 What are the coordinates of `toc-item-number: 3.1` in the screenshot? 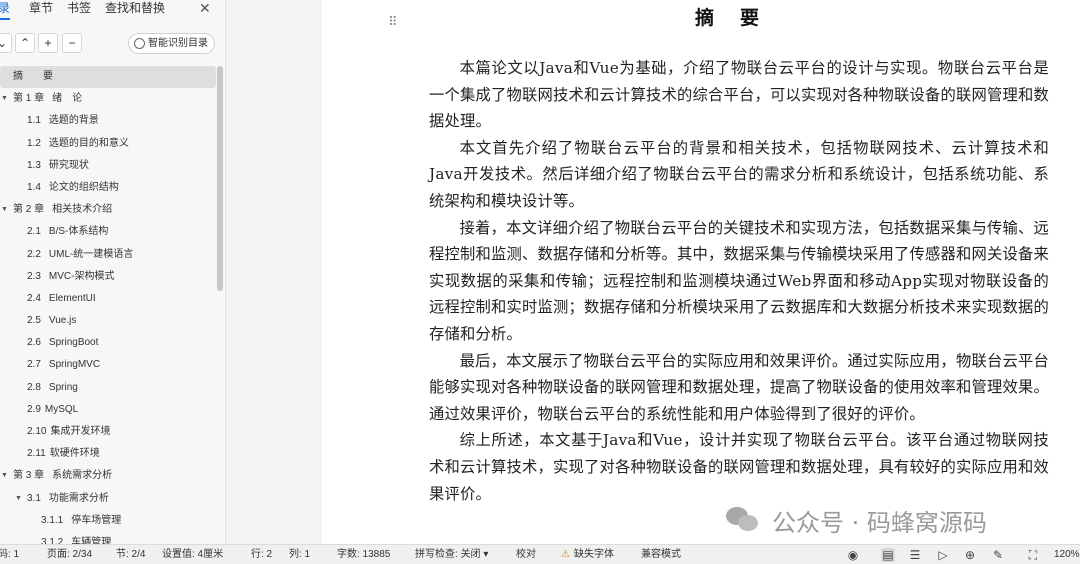 It's located at (34, 498).